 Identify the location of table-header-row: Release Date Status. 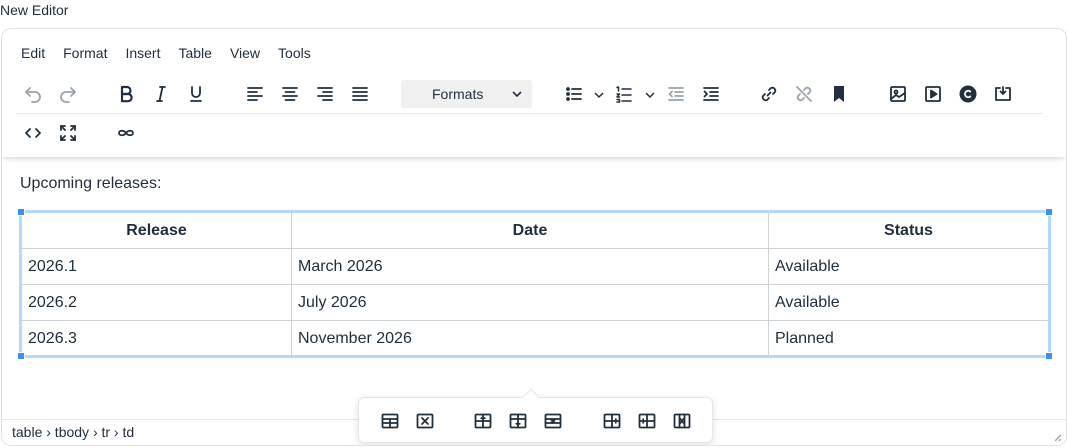
(535, 230).